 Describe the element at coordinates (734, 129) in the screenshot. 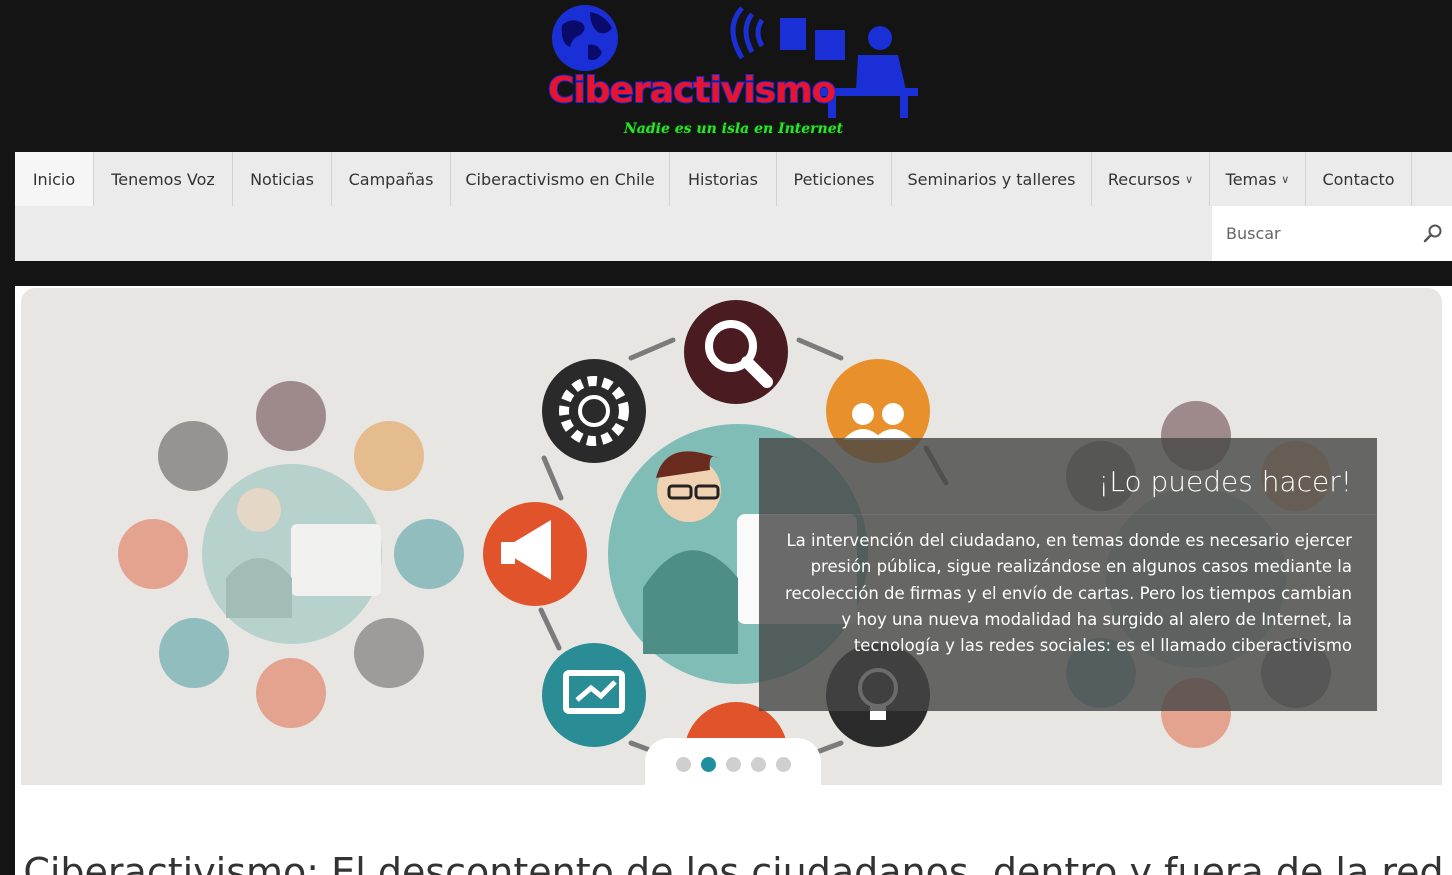

I see `logo-tagline: Nadie es un isla en Internet` at that location.